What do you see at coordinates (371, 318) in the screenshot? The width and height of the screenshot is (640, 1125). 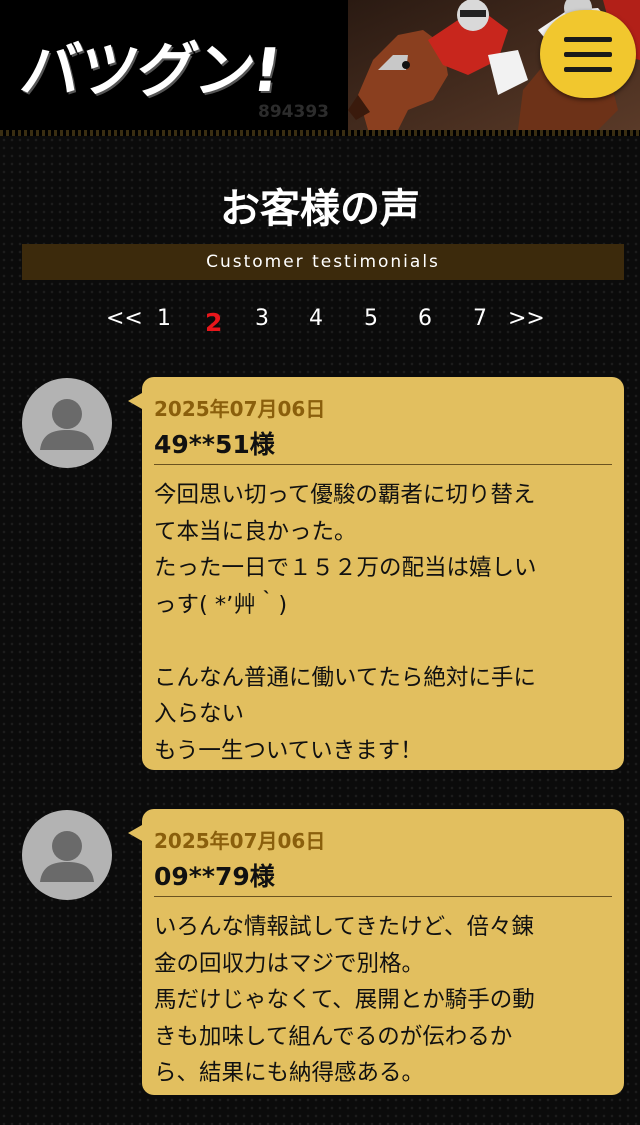 I see `pagination-page-5: 5` at bounding box center [371, 318].